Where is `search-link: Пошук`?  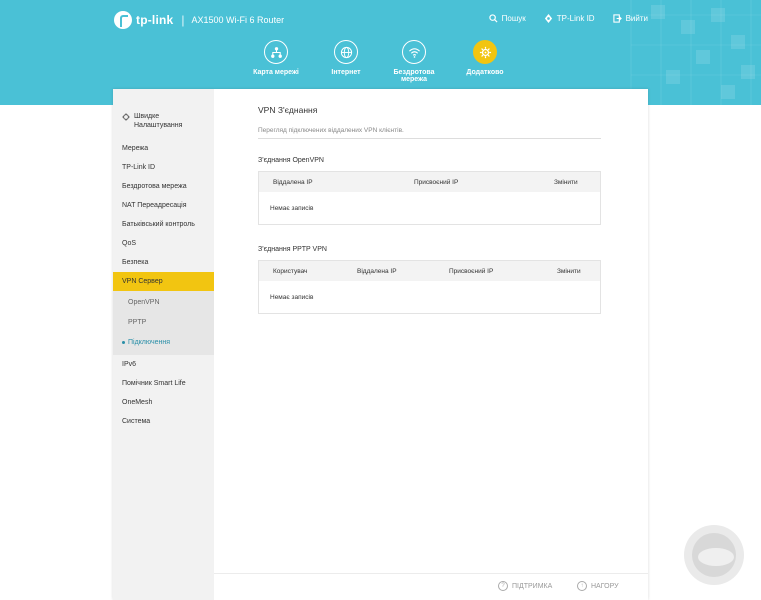
search-link: Пошук is located at coordinates (507, 18).